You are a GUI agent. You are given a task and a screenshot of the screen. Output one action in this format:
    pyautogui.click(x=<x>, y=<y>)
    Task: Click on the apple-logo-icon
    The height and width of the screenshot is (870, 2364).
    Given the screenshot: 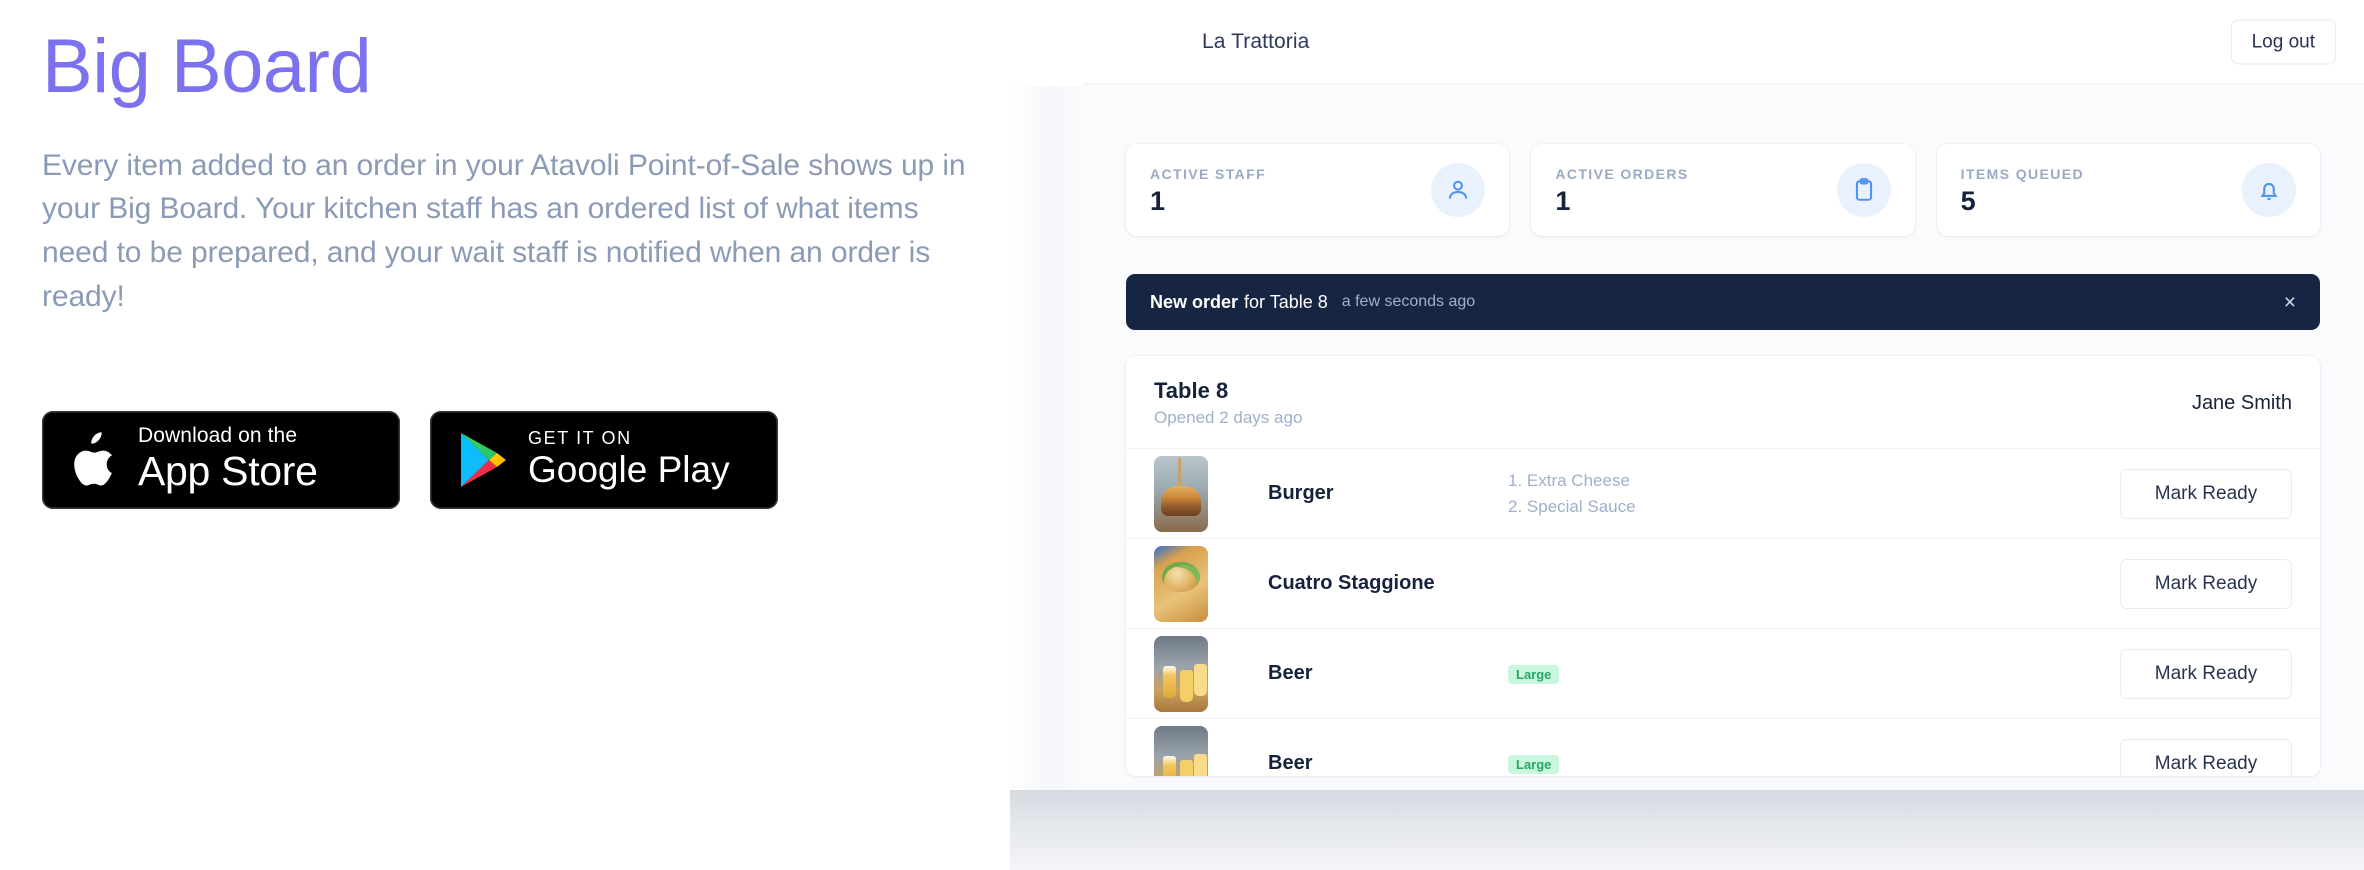 What is the action you would take?
    pyautogui.click(x=93, y=460)
    